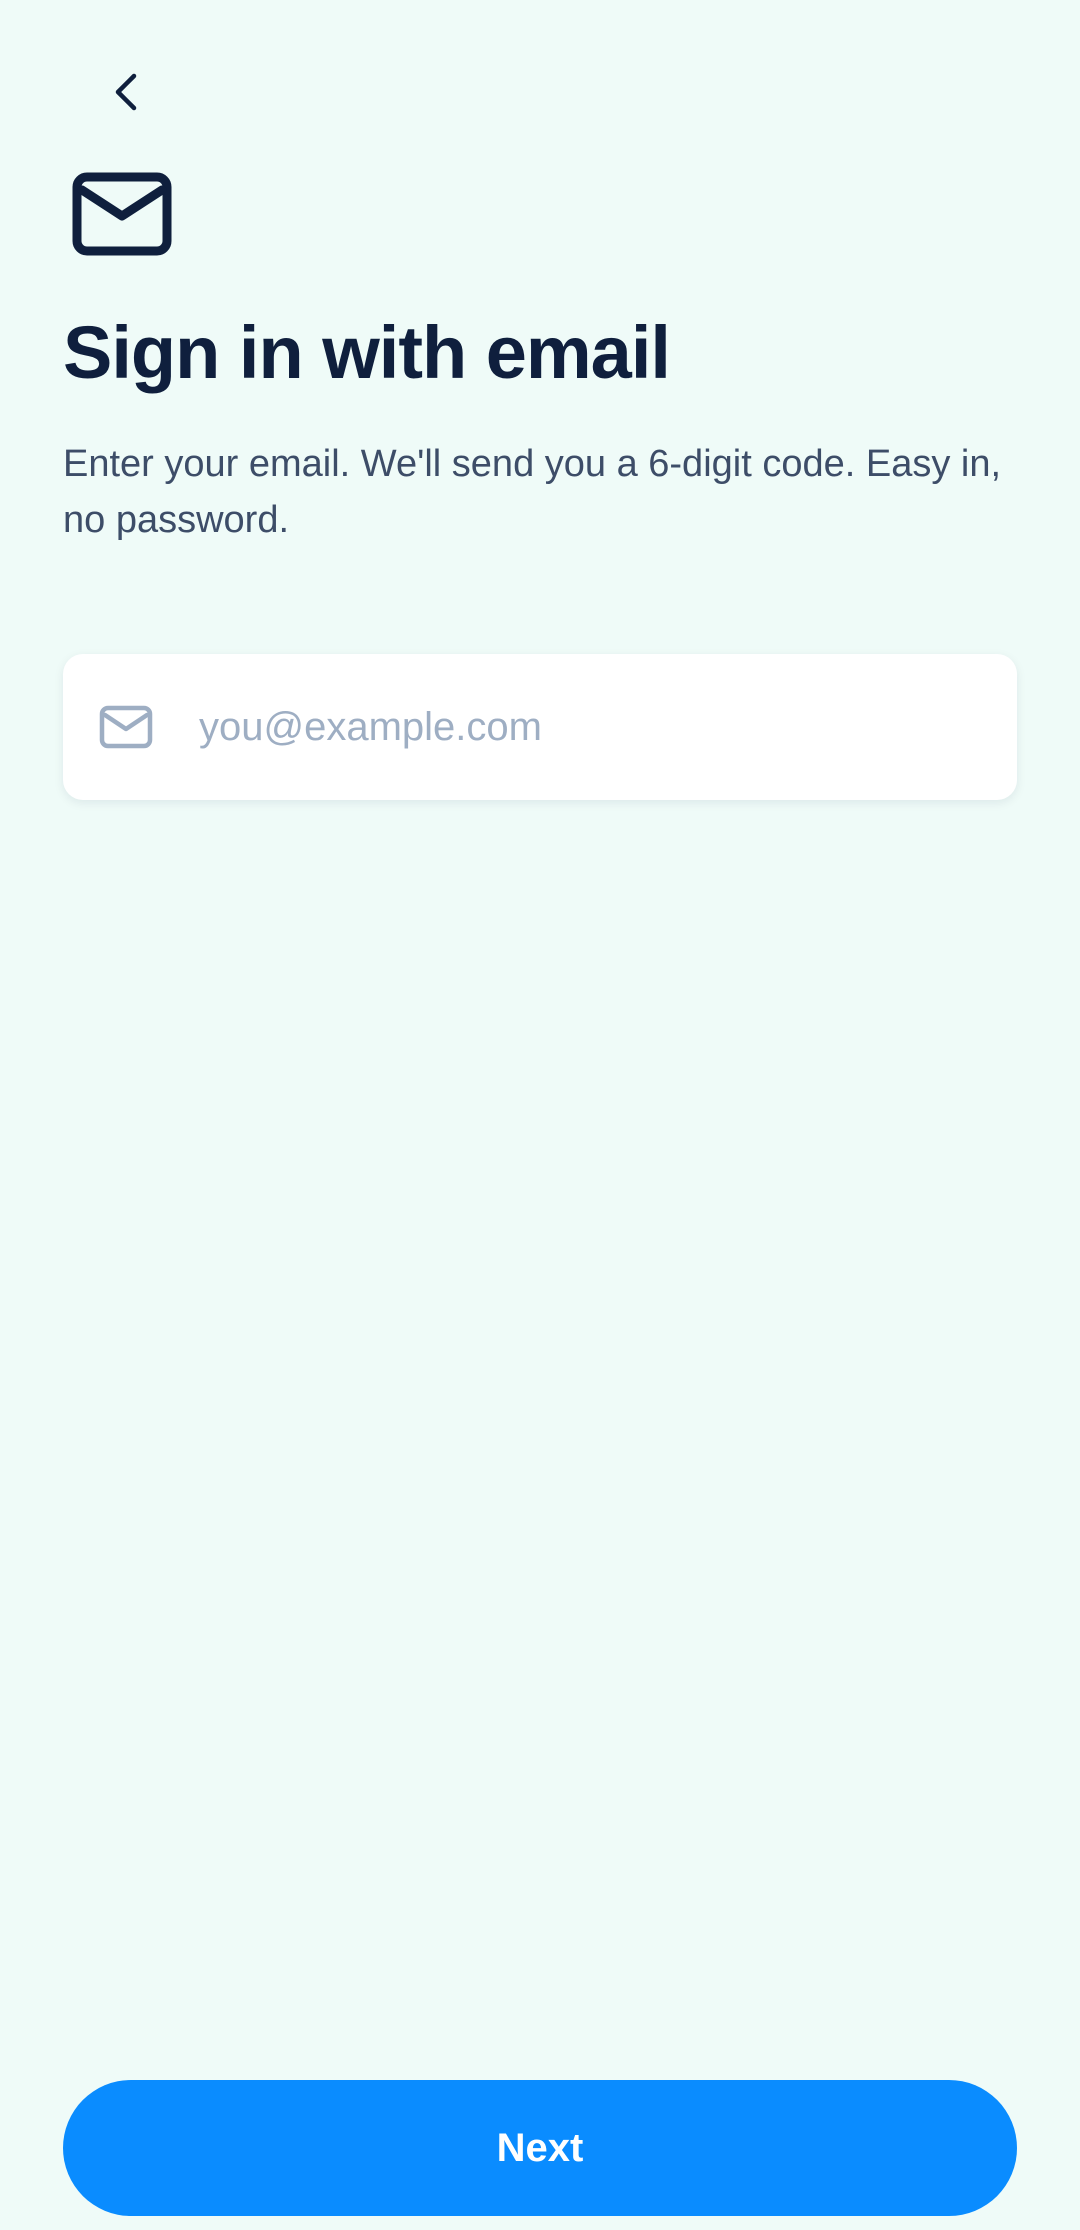 The image size is (1080, 2230). What do you see at coordinates (367, 352) in the screenshot?
I see `page-title: Sign in with email` at bounding box center [367, 352].